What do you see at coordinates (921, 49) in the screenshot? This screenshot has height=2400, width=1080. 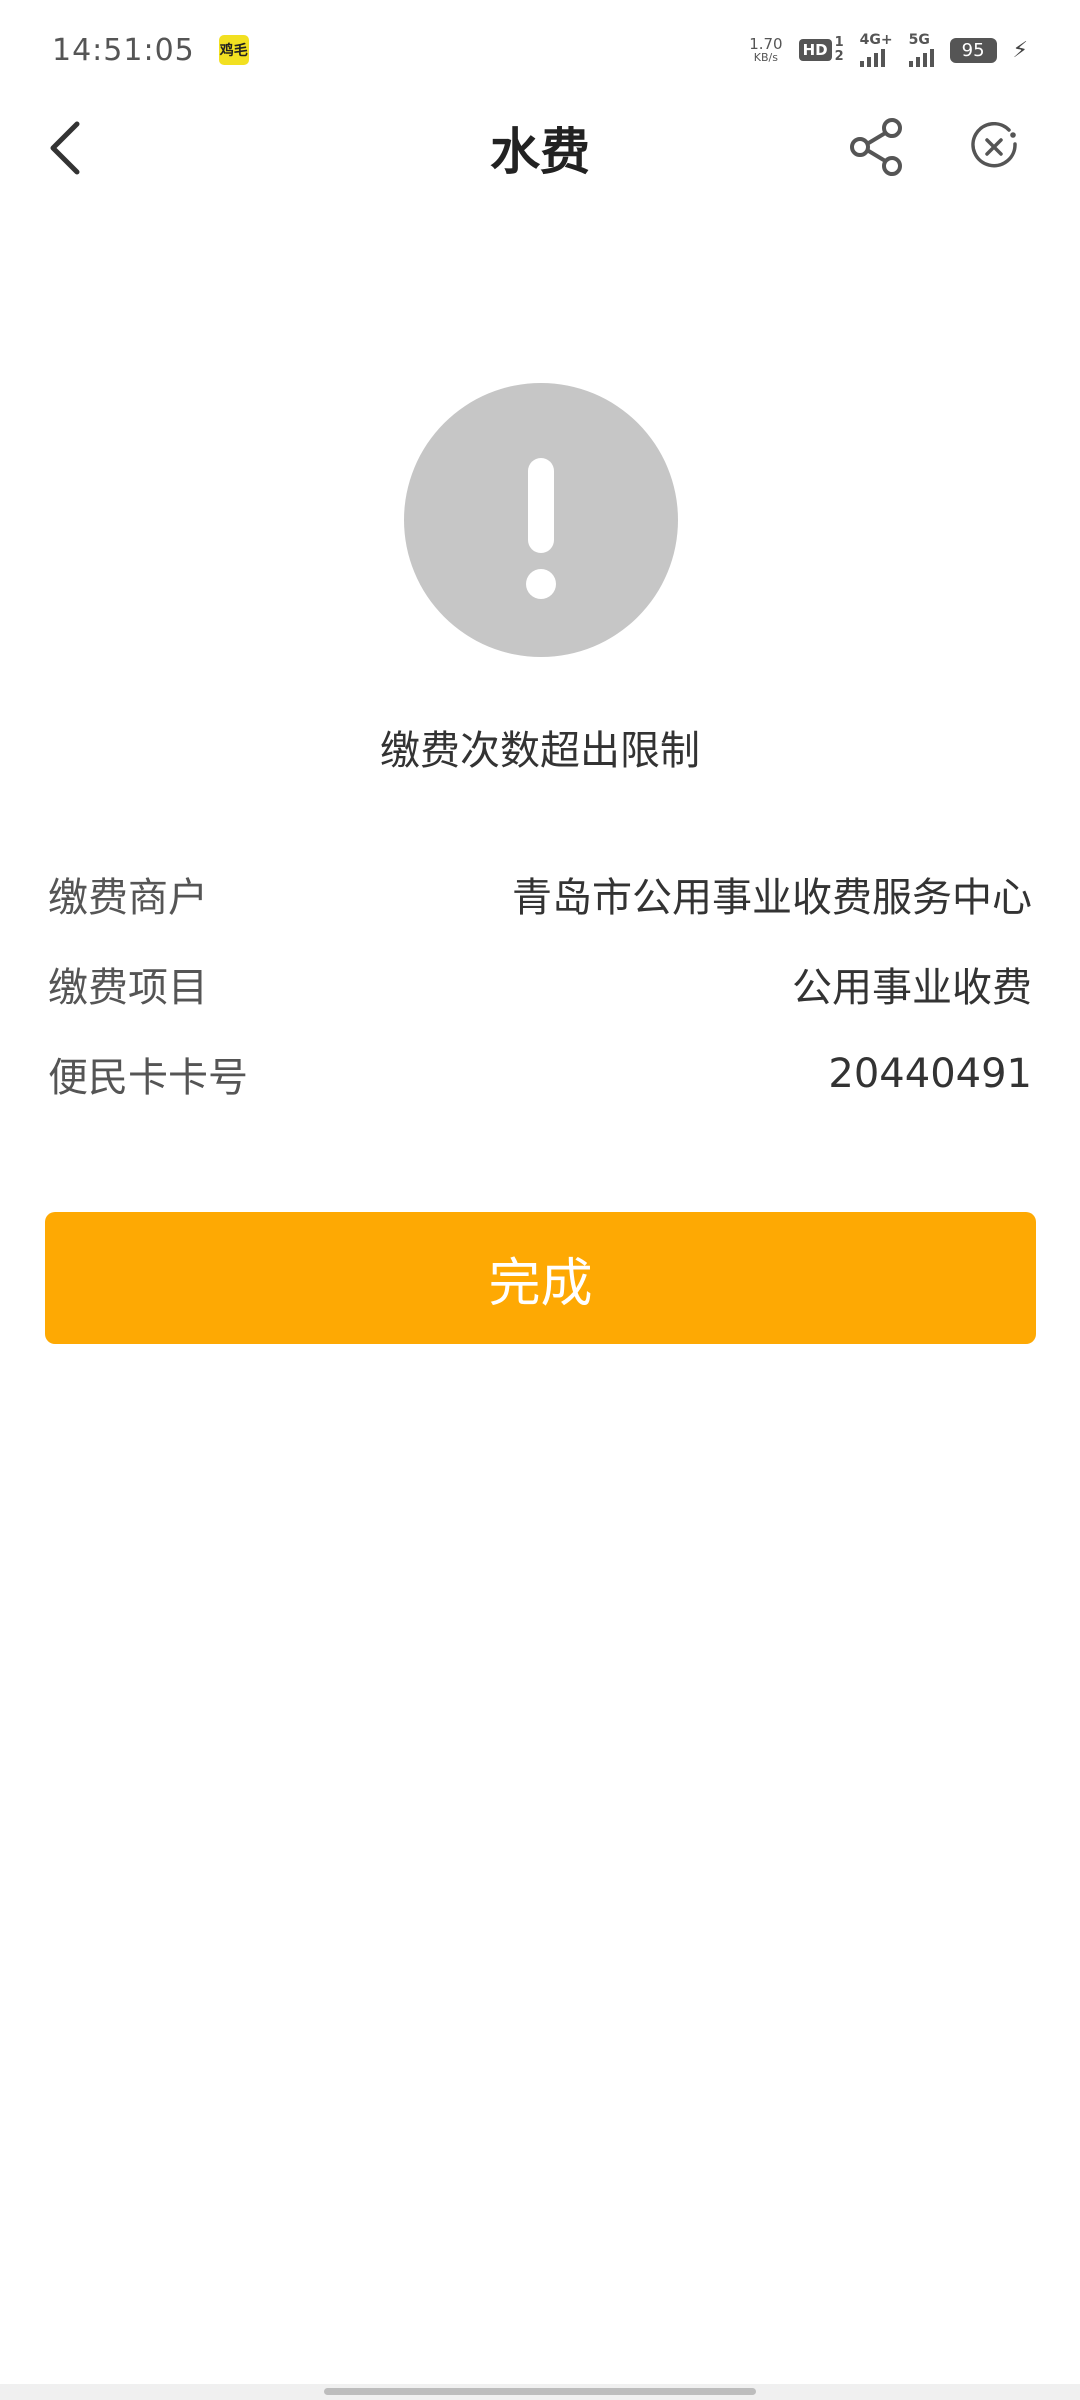 I see `signal-5g-icon: 5G` at bounding box center [921, 49].